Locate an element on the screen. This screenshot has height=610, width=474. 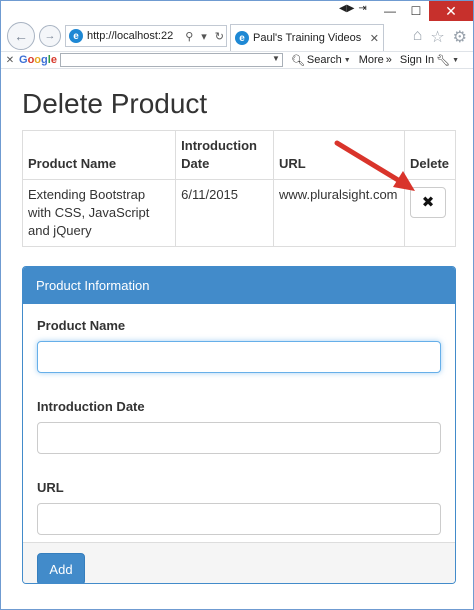
restore-pane-icon: ⇥ is located at coordinates (362, 8).